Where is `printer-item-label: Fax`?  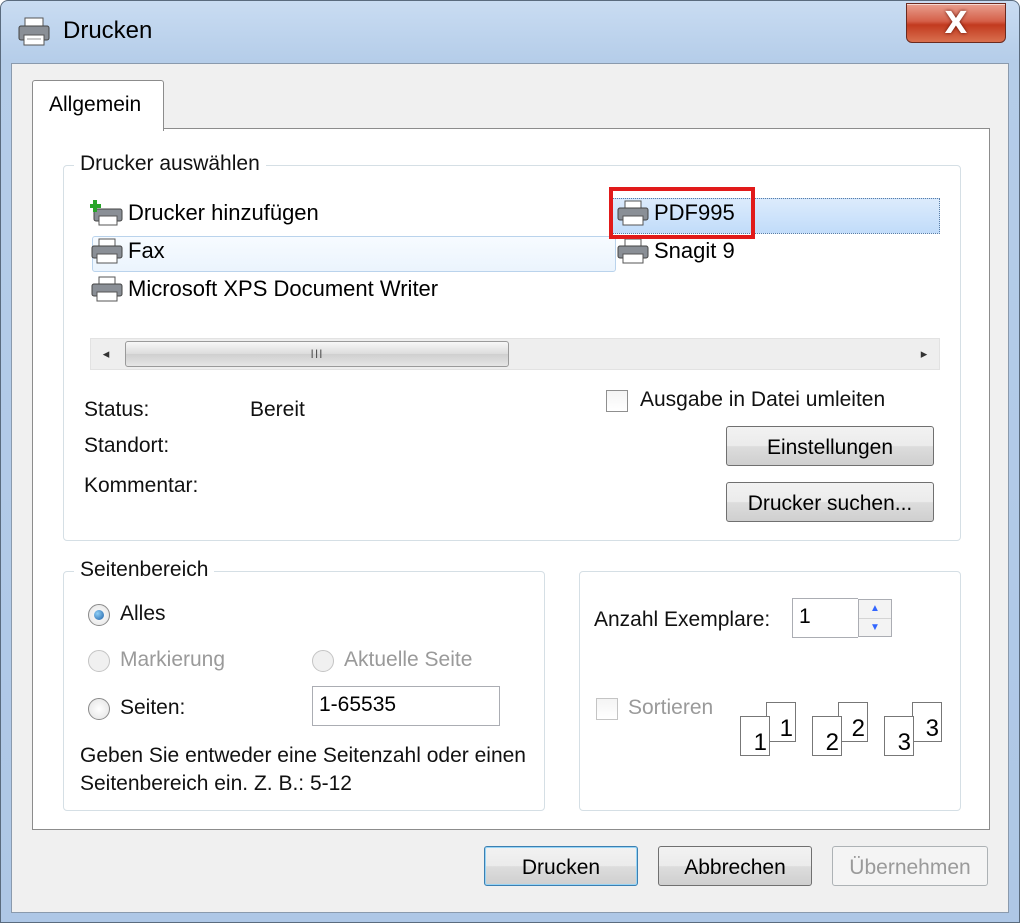
printer-item-label: Fax is located at coordinates (146, 250).